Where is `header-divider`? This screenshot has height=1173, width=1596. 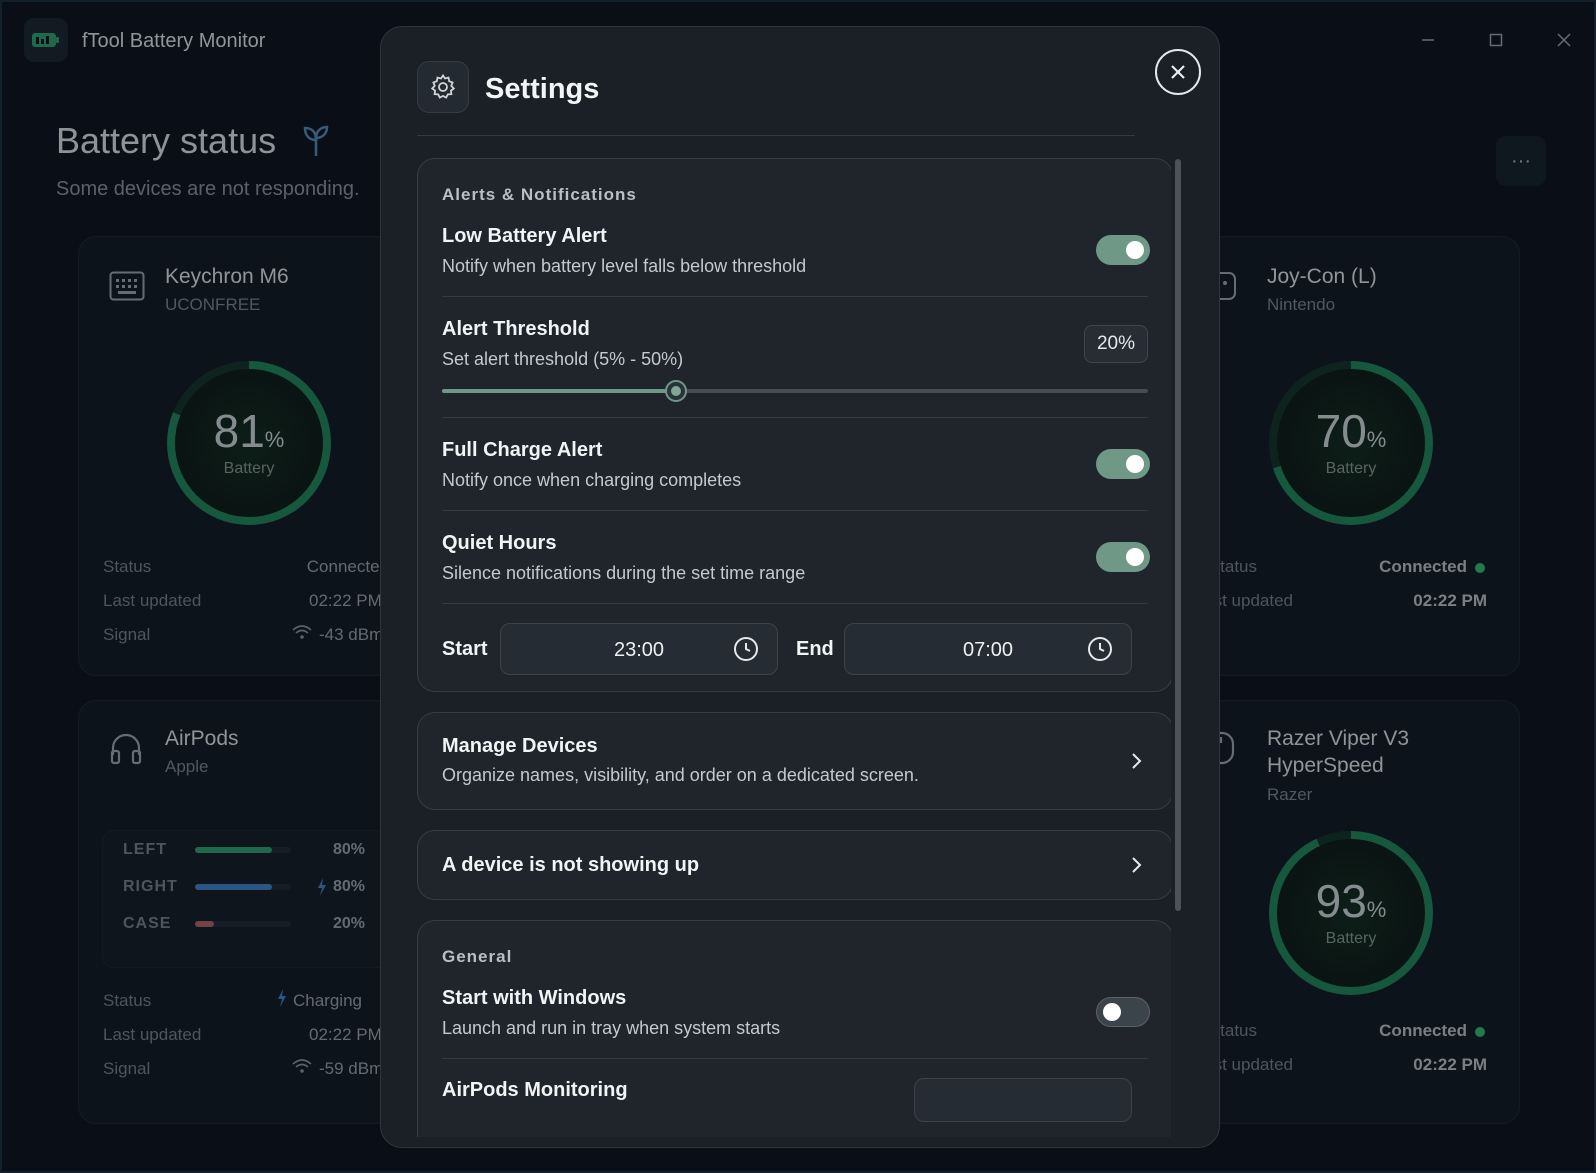
header-divider is located at coordinates (776, 135).